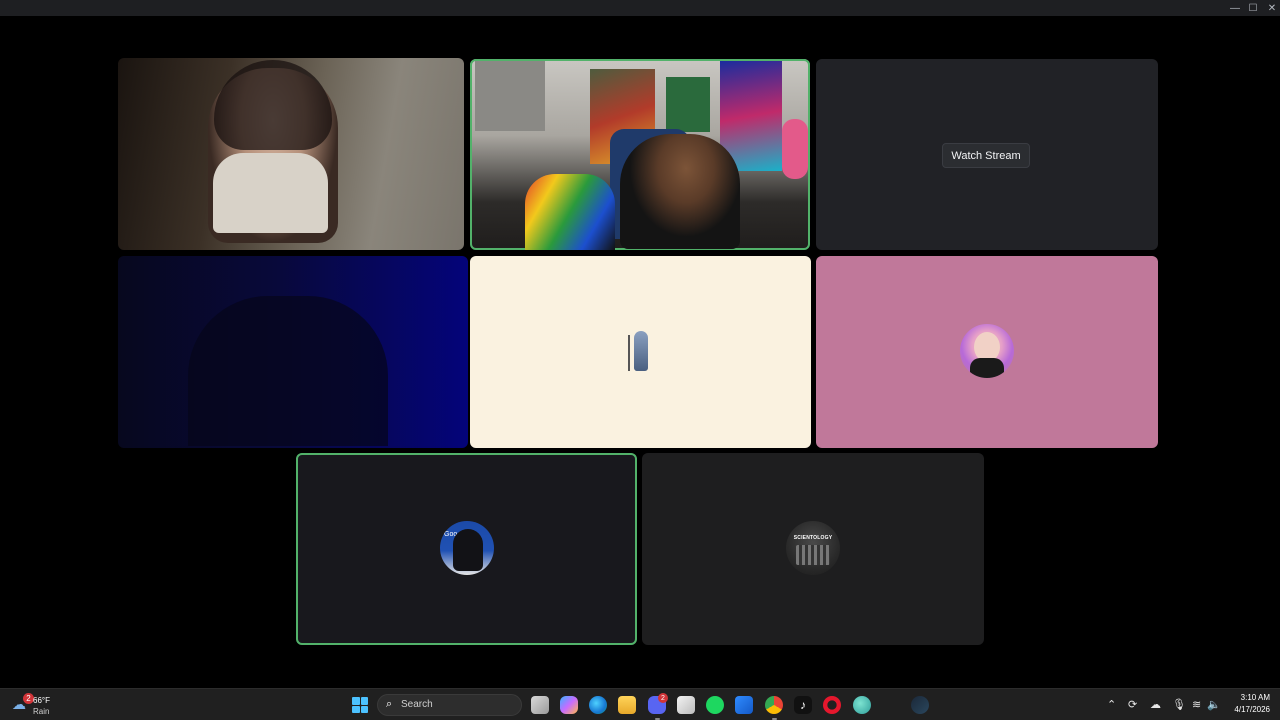  I want to click on opera-icon, so click(832, 705).